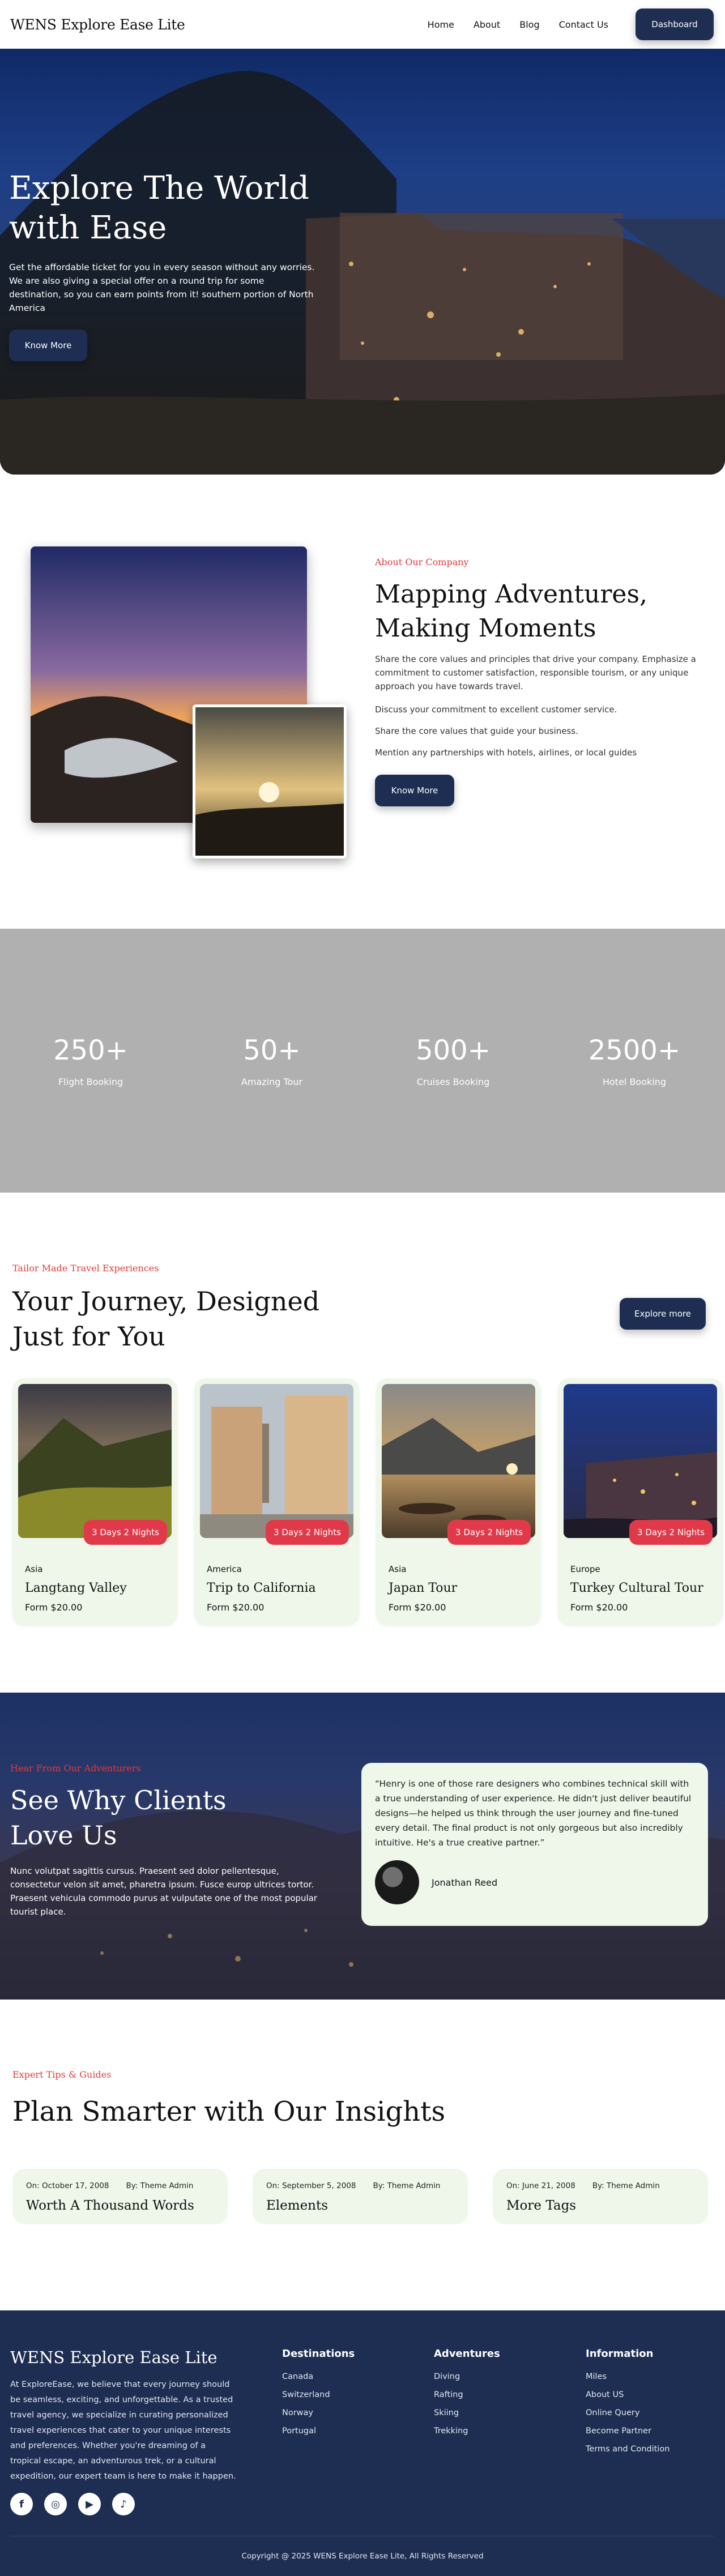 The width and height of the screenshot is (725, 2576). What do you see at coordinates (318, 2377) in the screenshot?
I see `footer-link: Canada` at bounding box center [318, 2377].